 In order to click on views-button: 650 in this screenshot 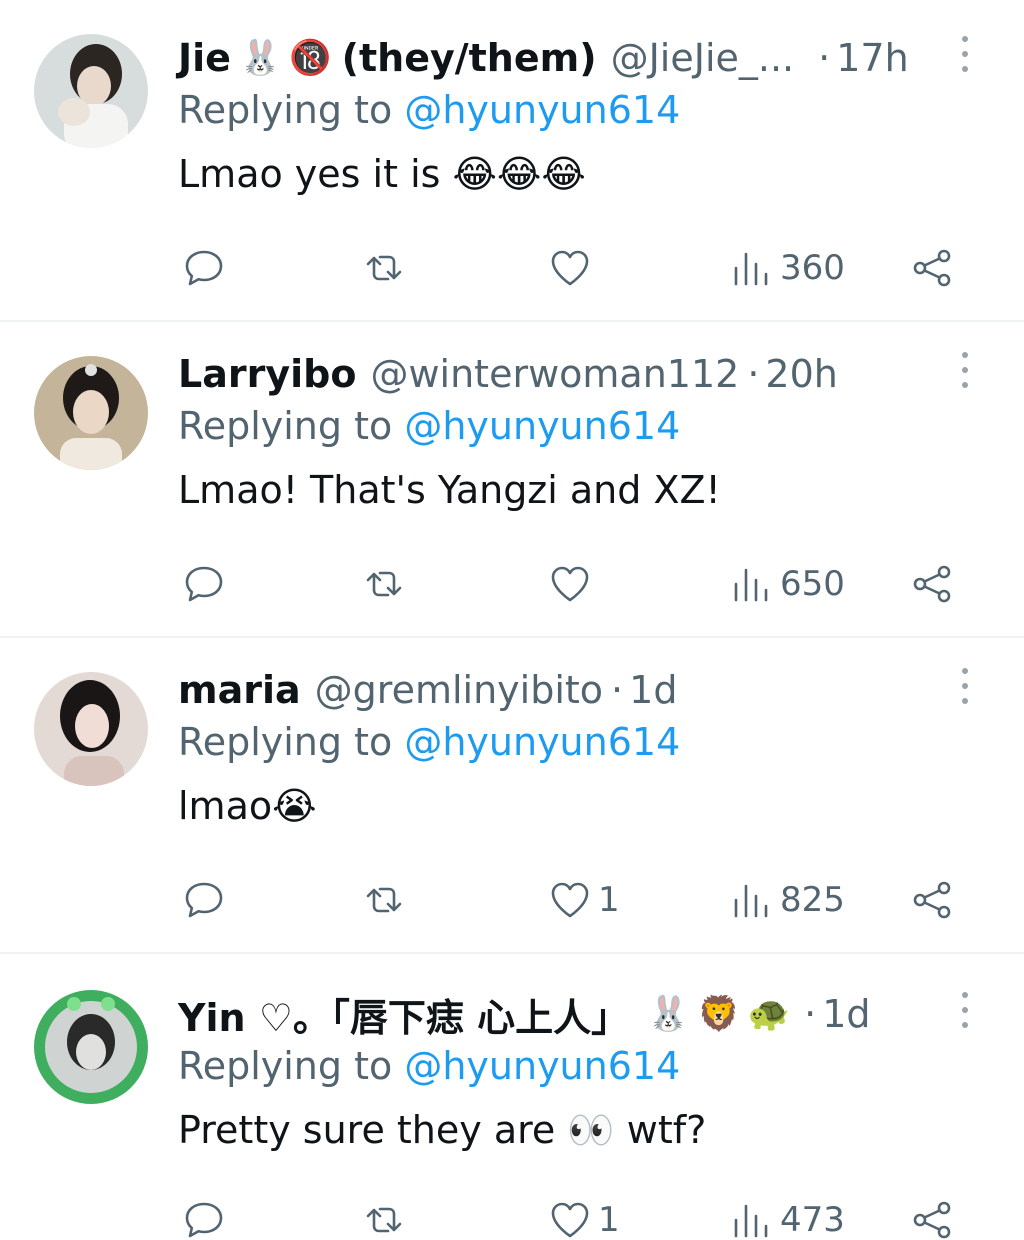, I will do `click(786, 584)`.